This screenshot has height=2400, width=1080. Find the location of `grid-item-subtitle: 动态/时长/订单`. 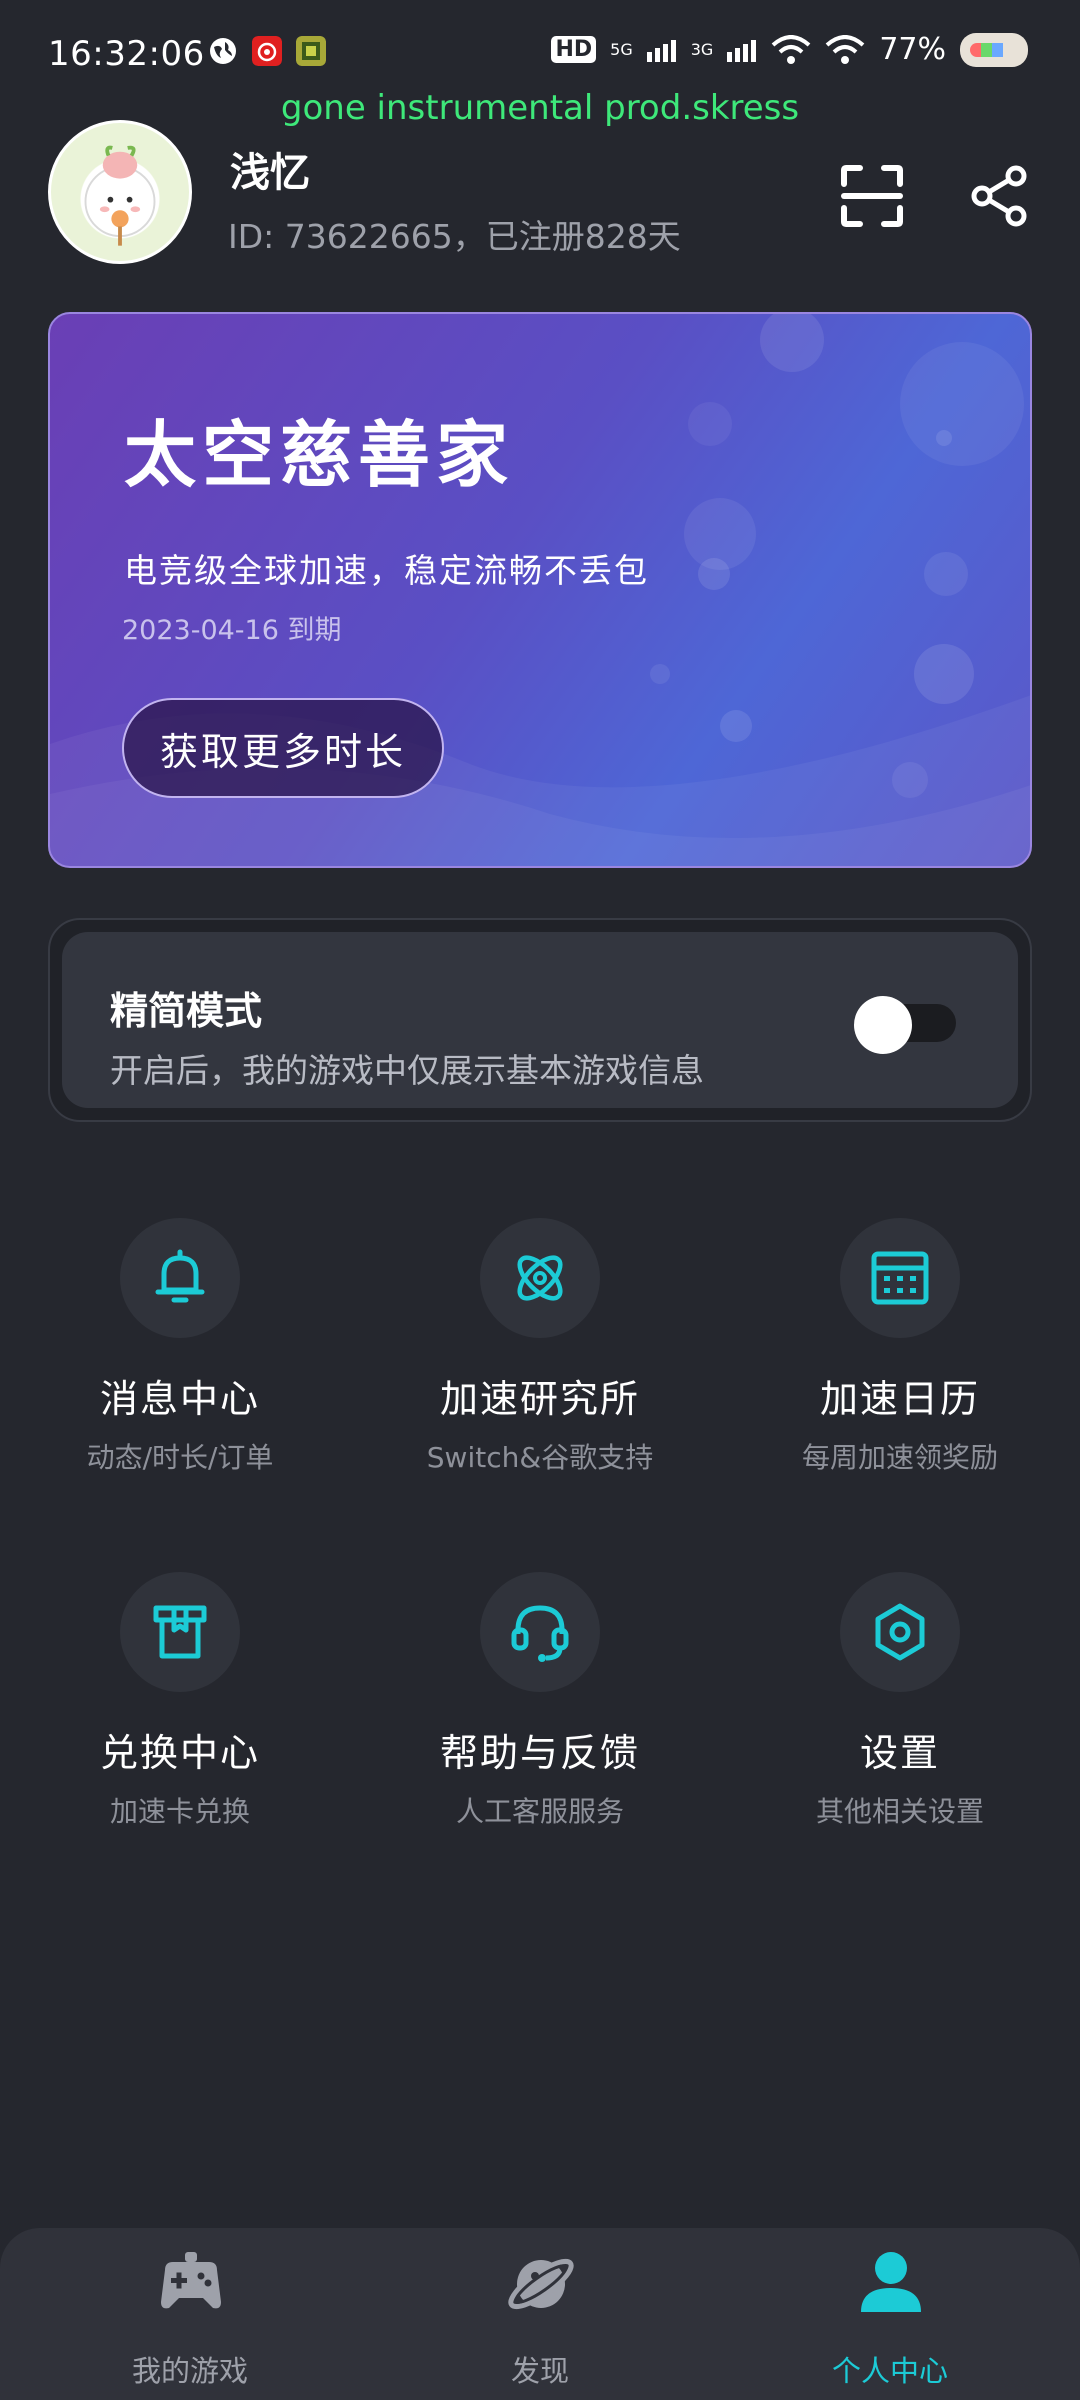

grid-item-subtitle: 动态/时长/订单 is located at coordinates (180, 1457).